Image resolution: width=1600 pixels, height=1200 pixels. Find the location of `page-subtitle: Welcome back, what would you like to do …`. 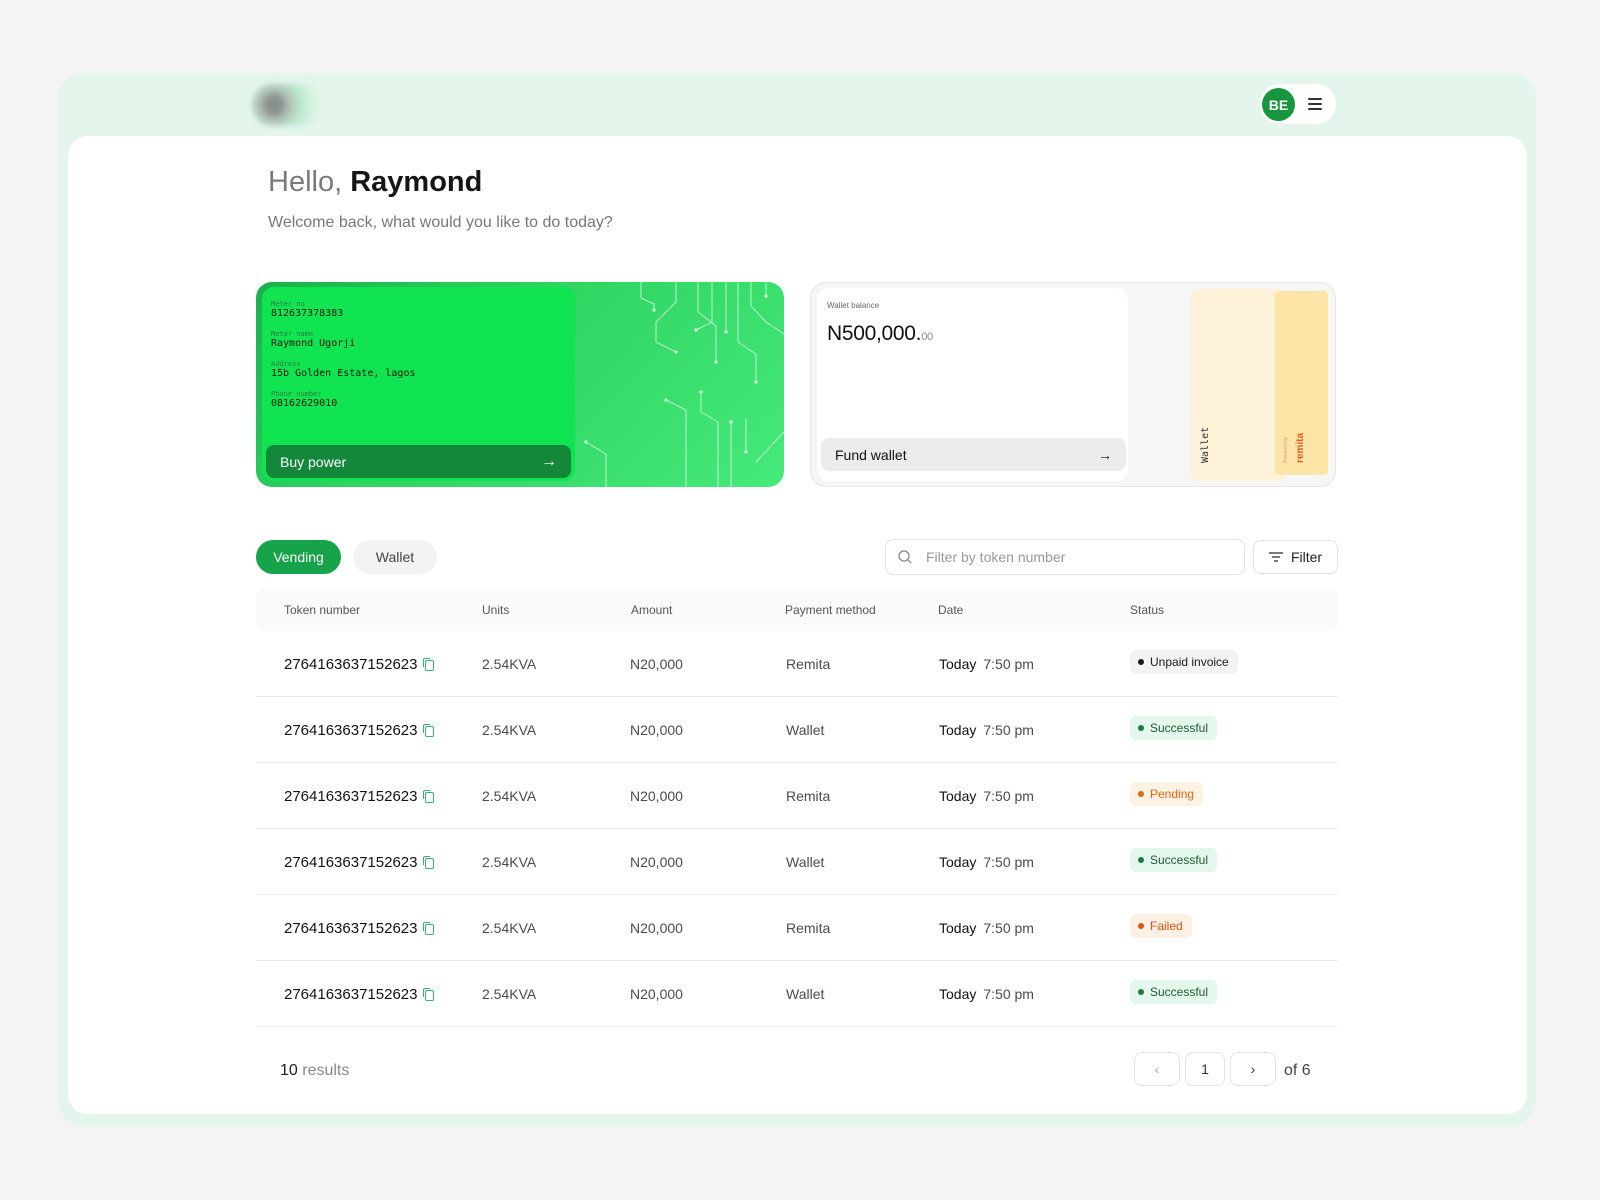

page-subtitle: Welcome back, what would you like to do … is located at coordinates (440, 222).